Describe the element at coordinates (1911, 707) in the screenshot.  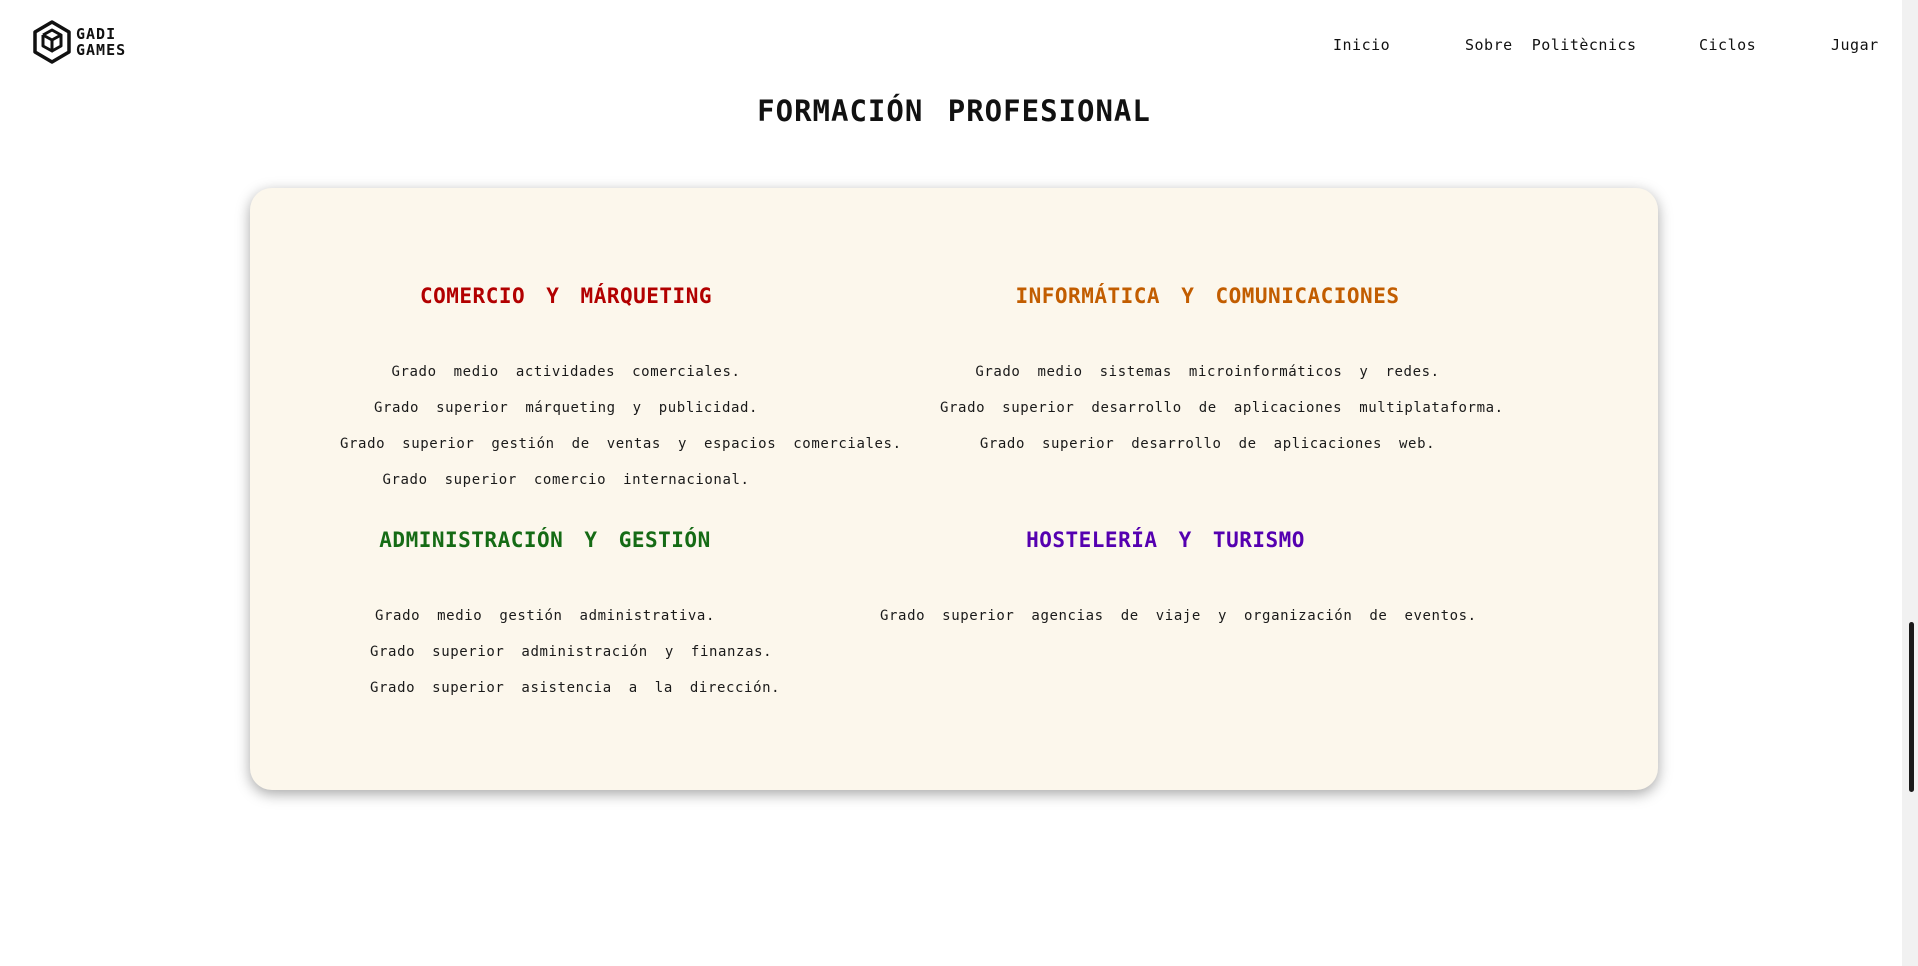
I see `scrollbar-thumb` at that location.